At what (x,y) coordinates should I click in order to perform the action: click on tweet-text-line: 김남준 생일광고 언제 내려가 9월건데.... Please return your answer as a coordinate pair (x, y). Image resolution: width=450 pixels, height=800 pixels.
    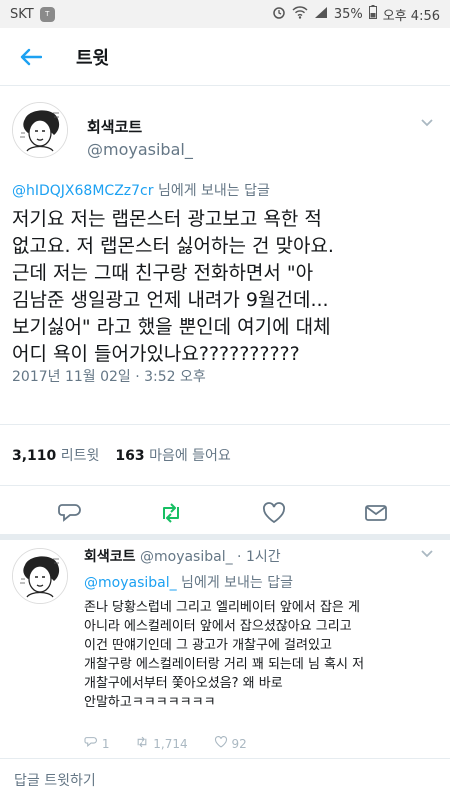
    Looking at the image, I should click on (170, 300).